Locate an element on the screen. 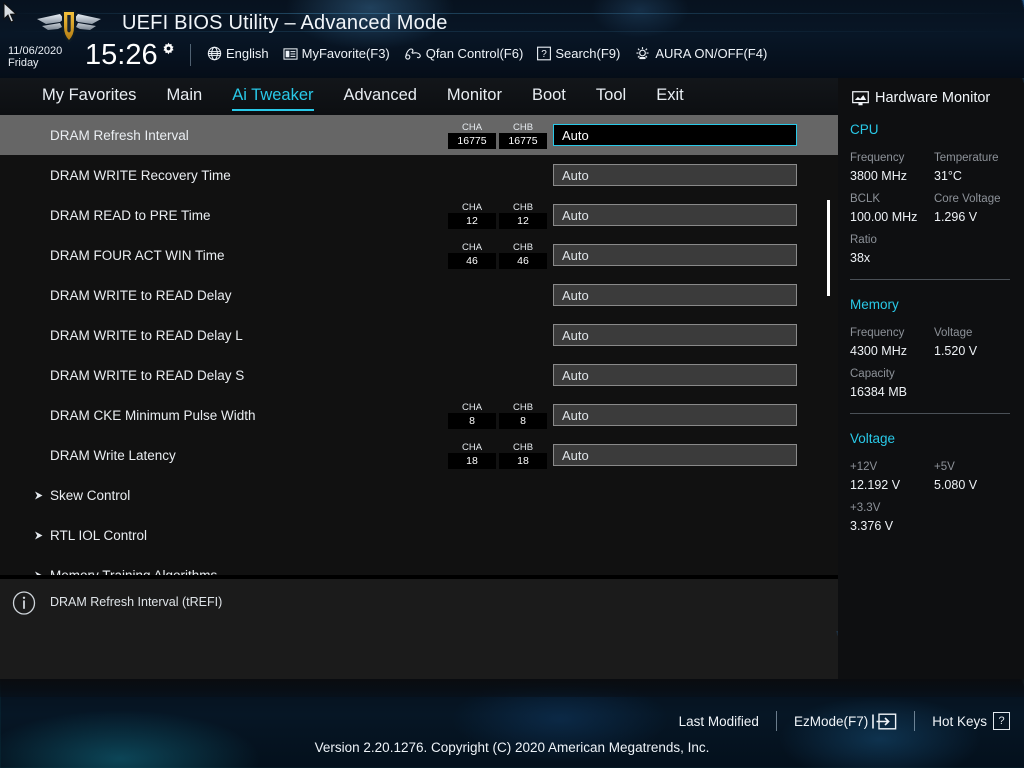 This screenshot has width=1024, height=768. settings-row: DRAM Write Latency CHA 18 CHB 18 Auto is located at coordinates (419, 455).